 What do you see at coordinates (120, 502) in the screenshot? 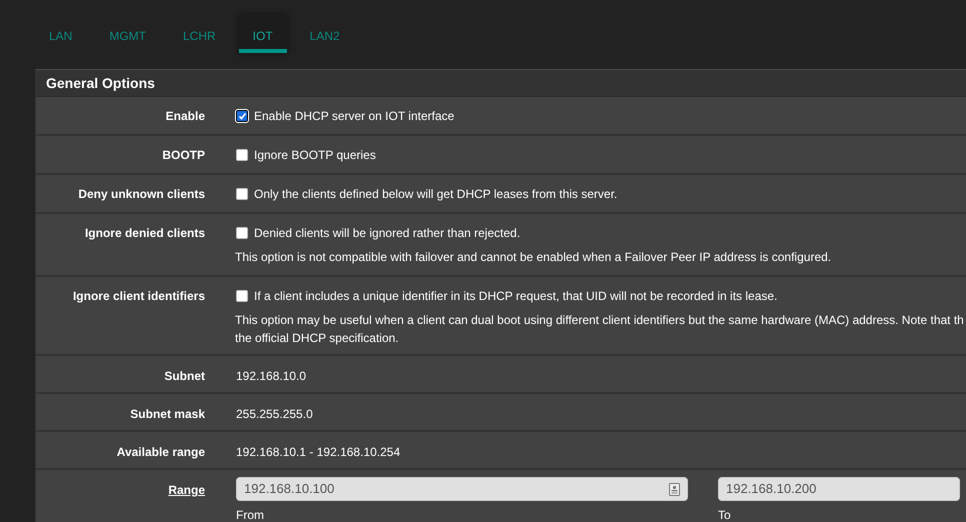
I see `range-link: Range` at bounding box center [120, 502].